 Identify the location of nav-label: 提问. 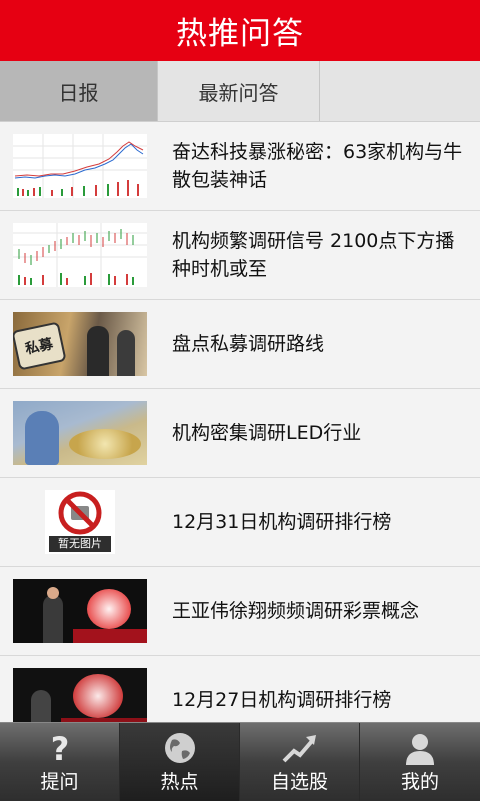
(59, 781).